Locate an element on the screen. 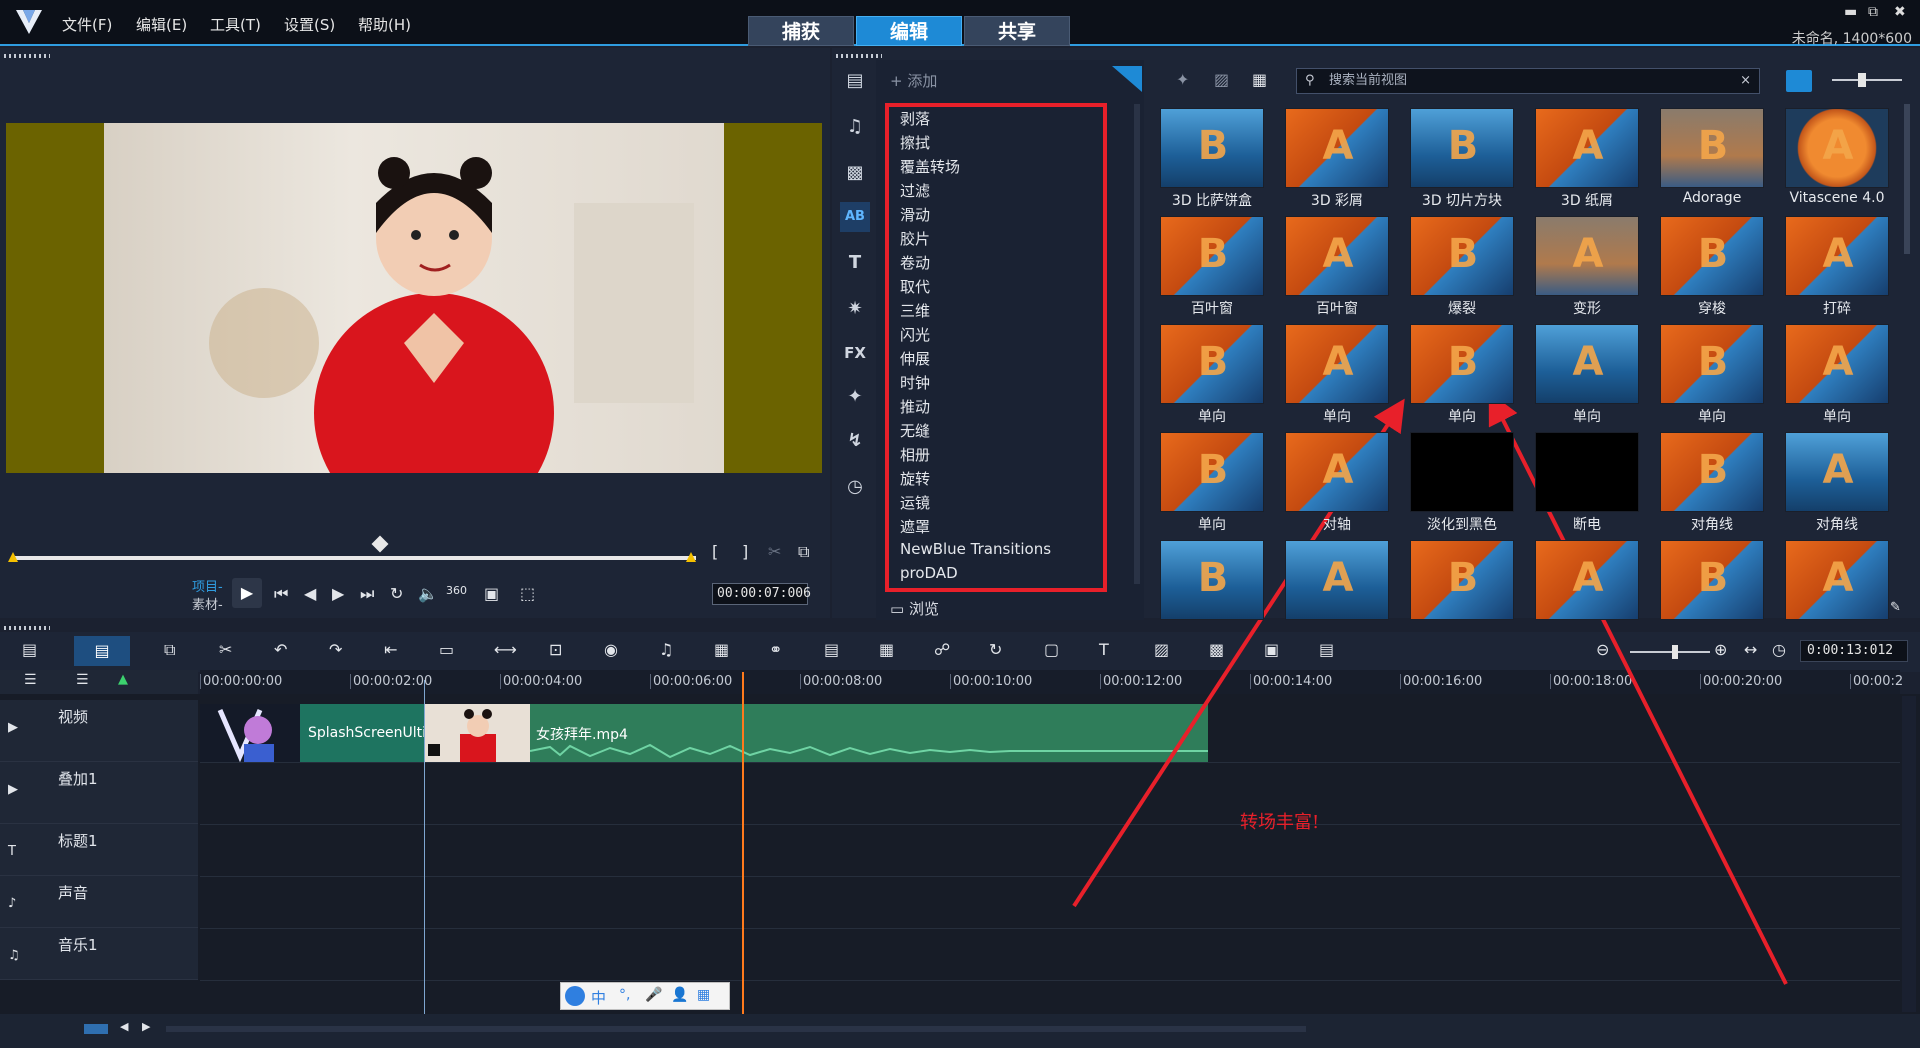  volume-icon: 🔈 is located at coordinates (428, 593).